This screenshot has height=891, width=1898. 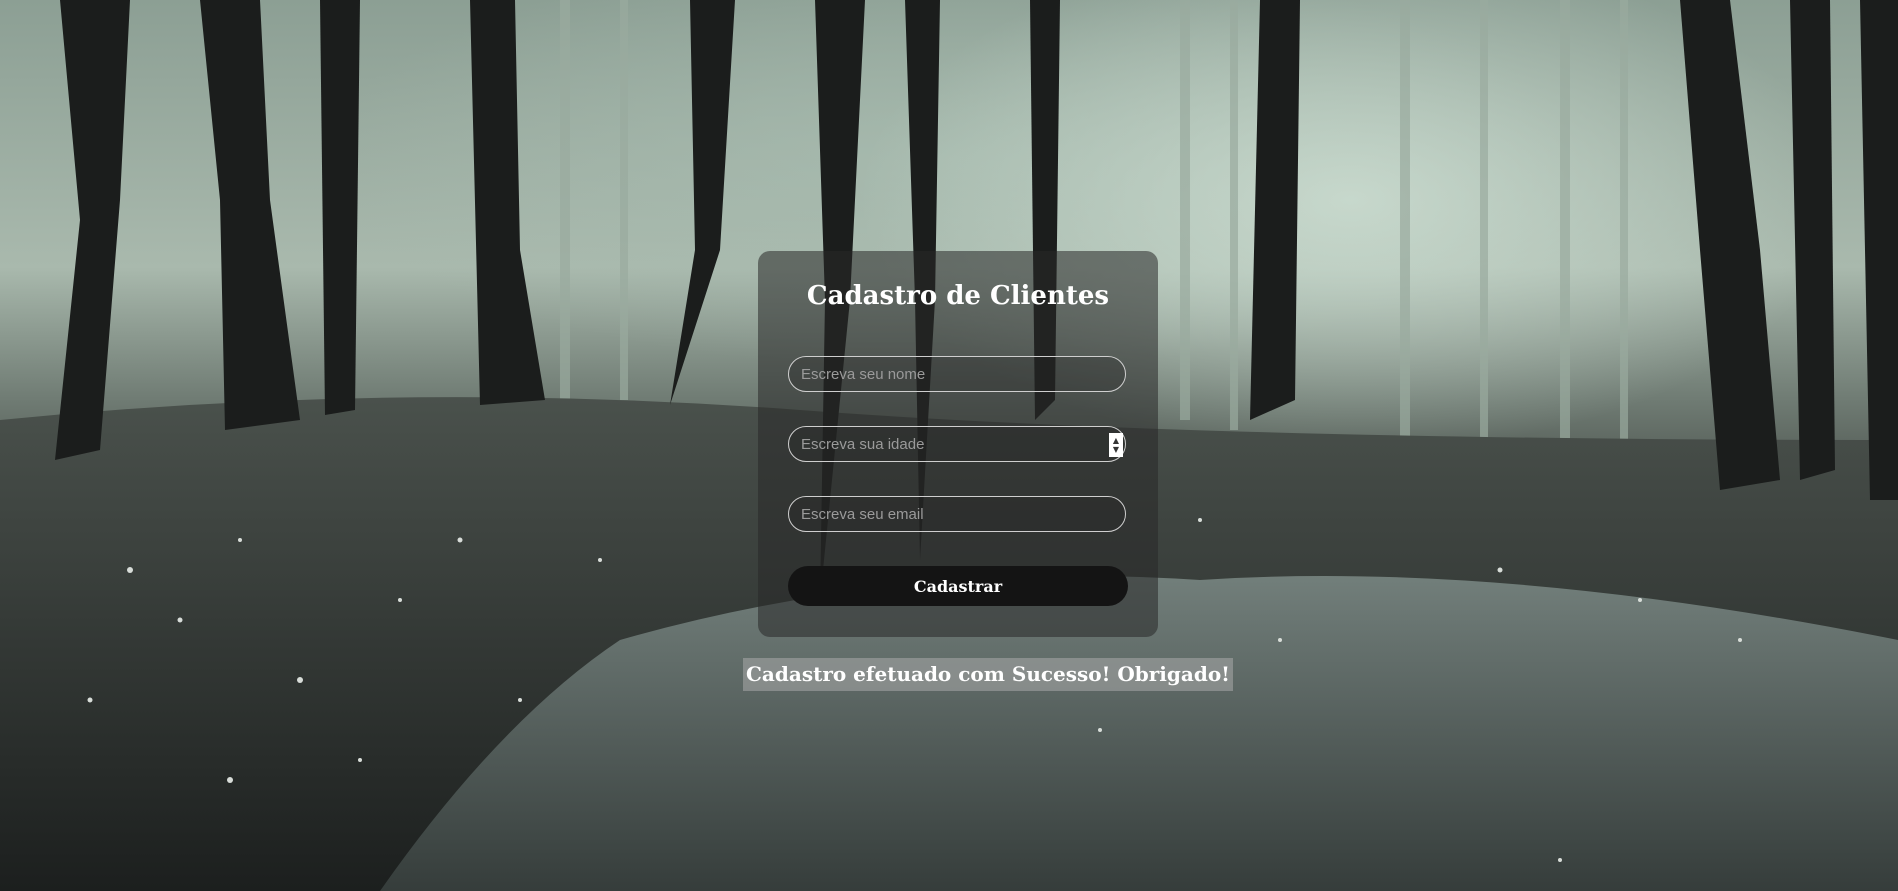 I want to click on email-field, so click(x=957, y=514).